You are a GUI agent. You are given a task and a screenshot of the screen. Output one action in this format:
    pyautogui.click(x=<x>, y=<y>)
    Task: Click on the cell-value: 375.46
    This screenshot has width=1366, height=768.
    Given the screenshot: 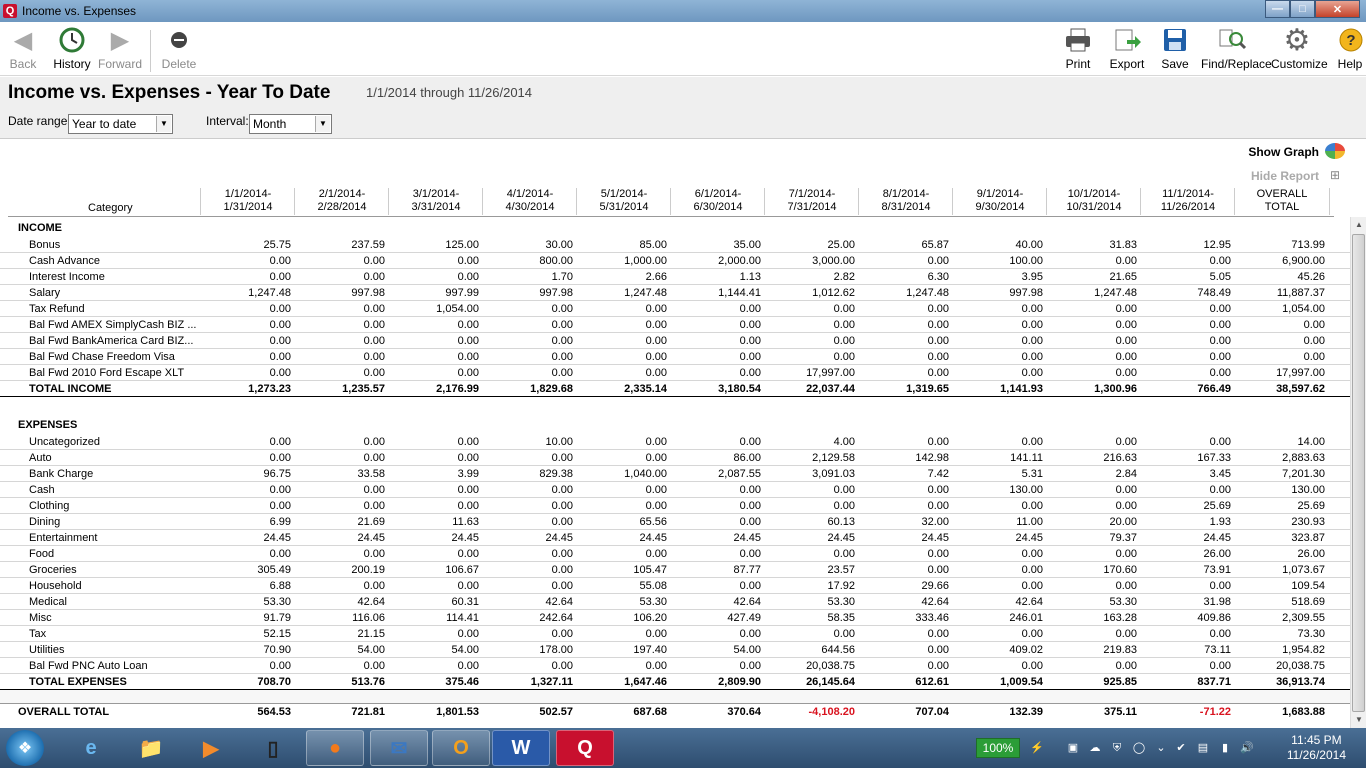 What is the action you would take?
    pyautogui.click(x=434, y=682)
    